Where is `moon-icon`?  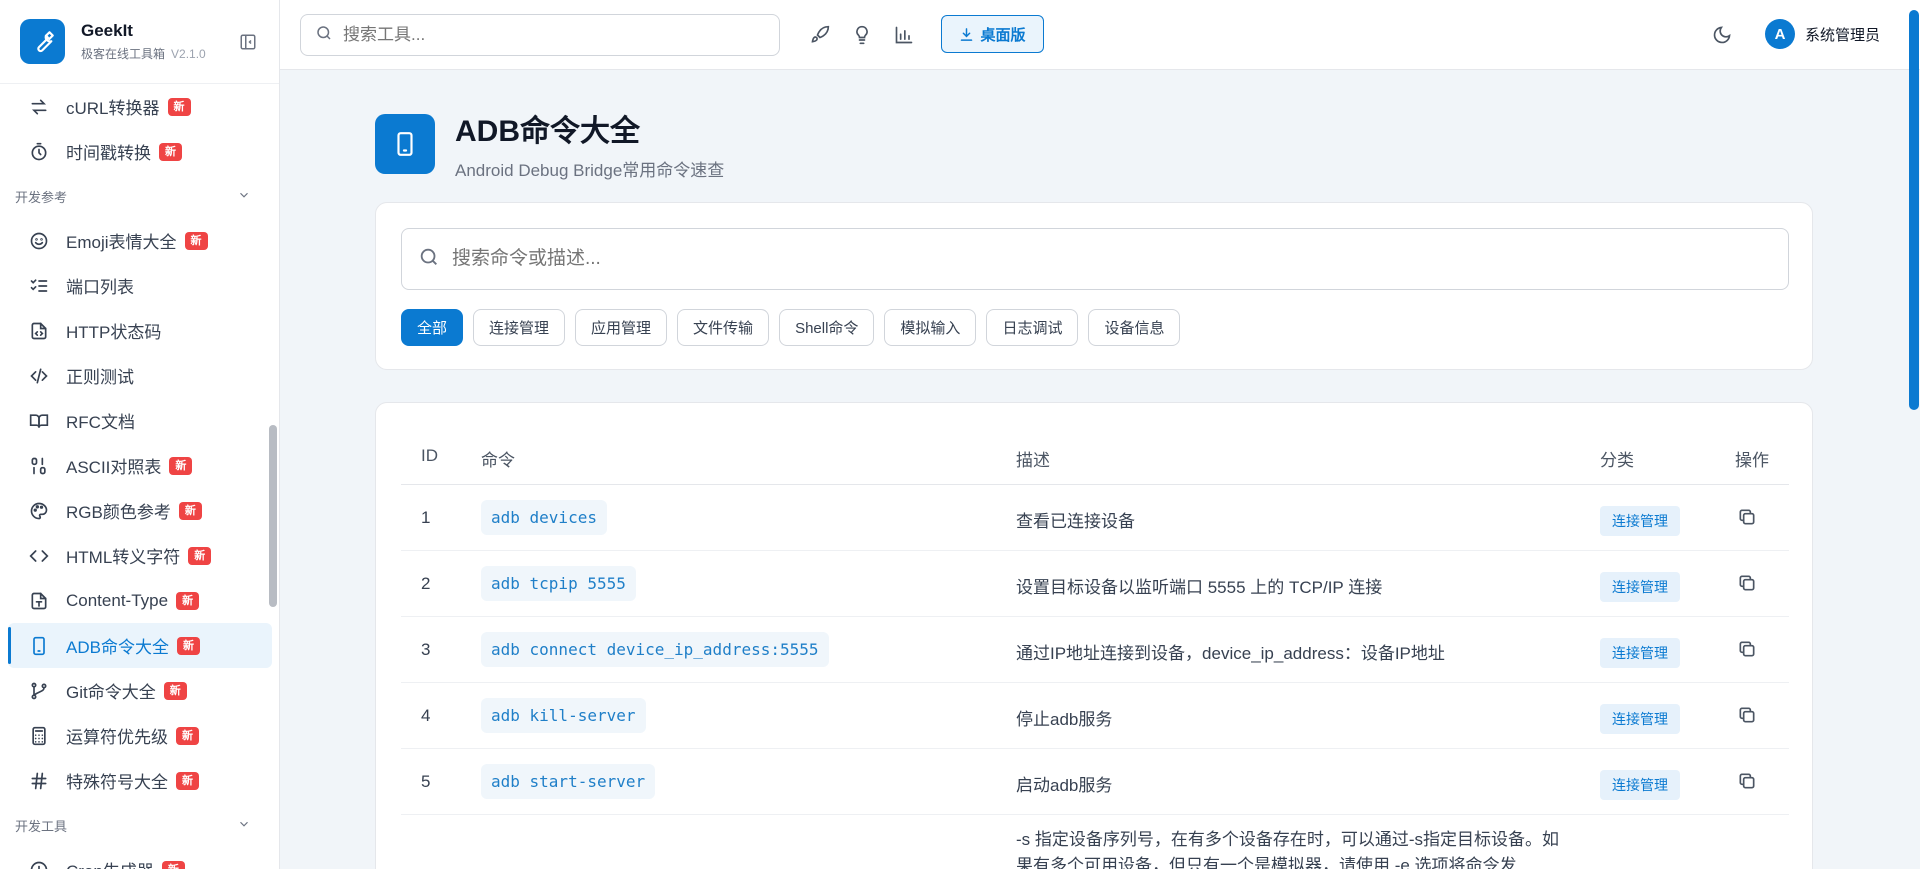
moon-icon is located at coordinates (1722, 35).